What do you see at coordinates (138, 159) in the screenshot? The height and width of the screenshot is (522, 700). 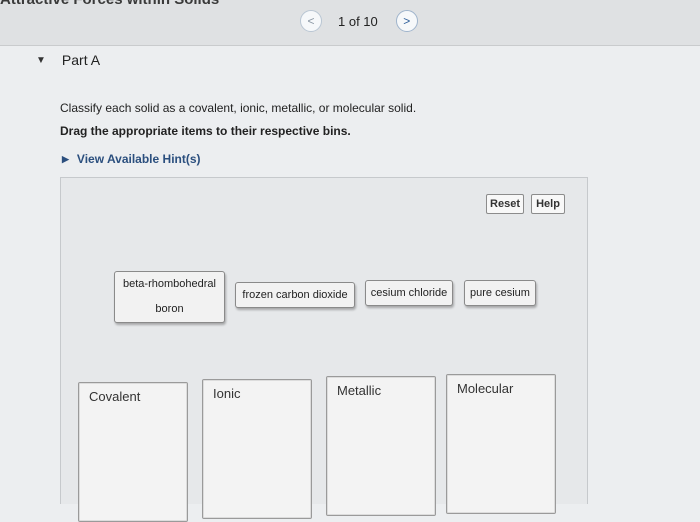 I see `hint-label: View Available Hint(s)` at bounding box center [138, 159].